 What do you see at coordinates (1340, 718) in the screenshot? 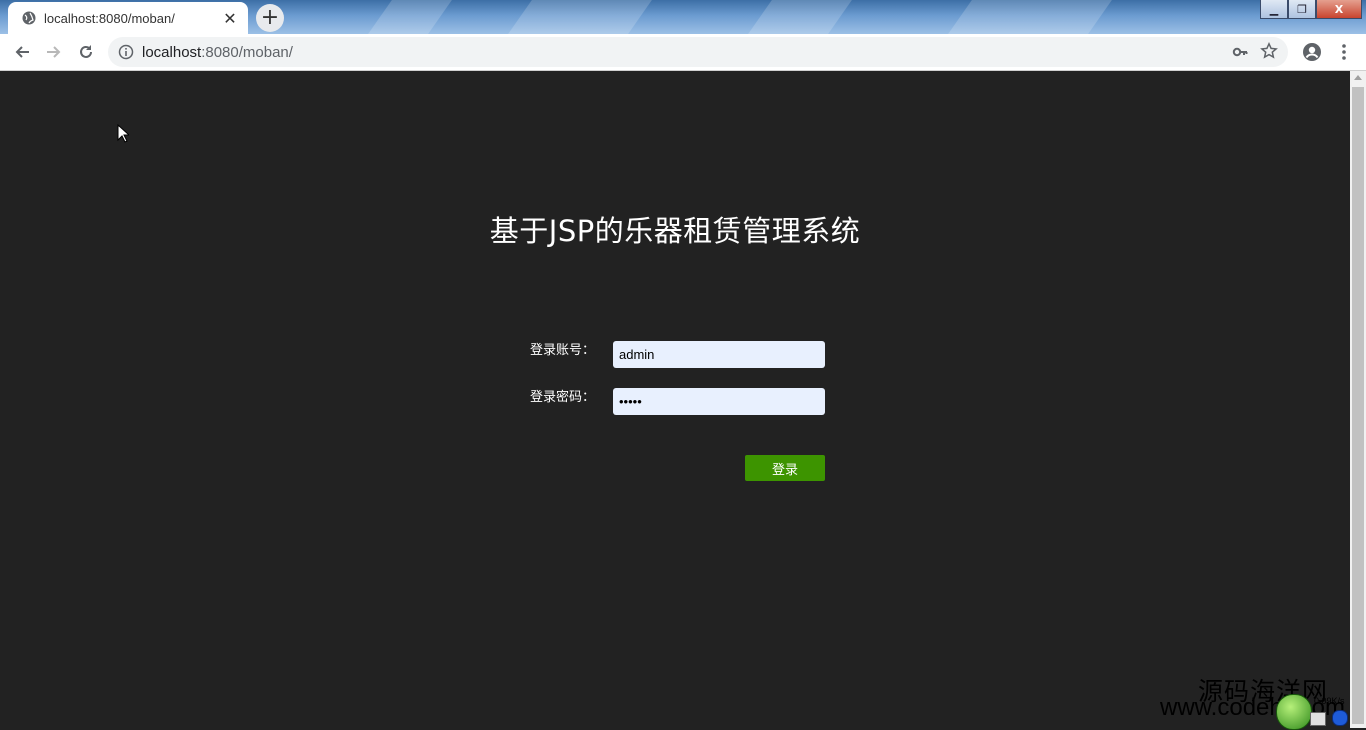
I see `tray-globe-icon` at bounding box center [1340, 718].